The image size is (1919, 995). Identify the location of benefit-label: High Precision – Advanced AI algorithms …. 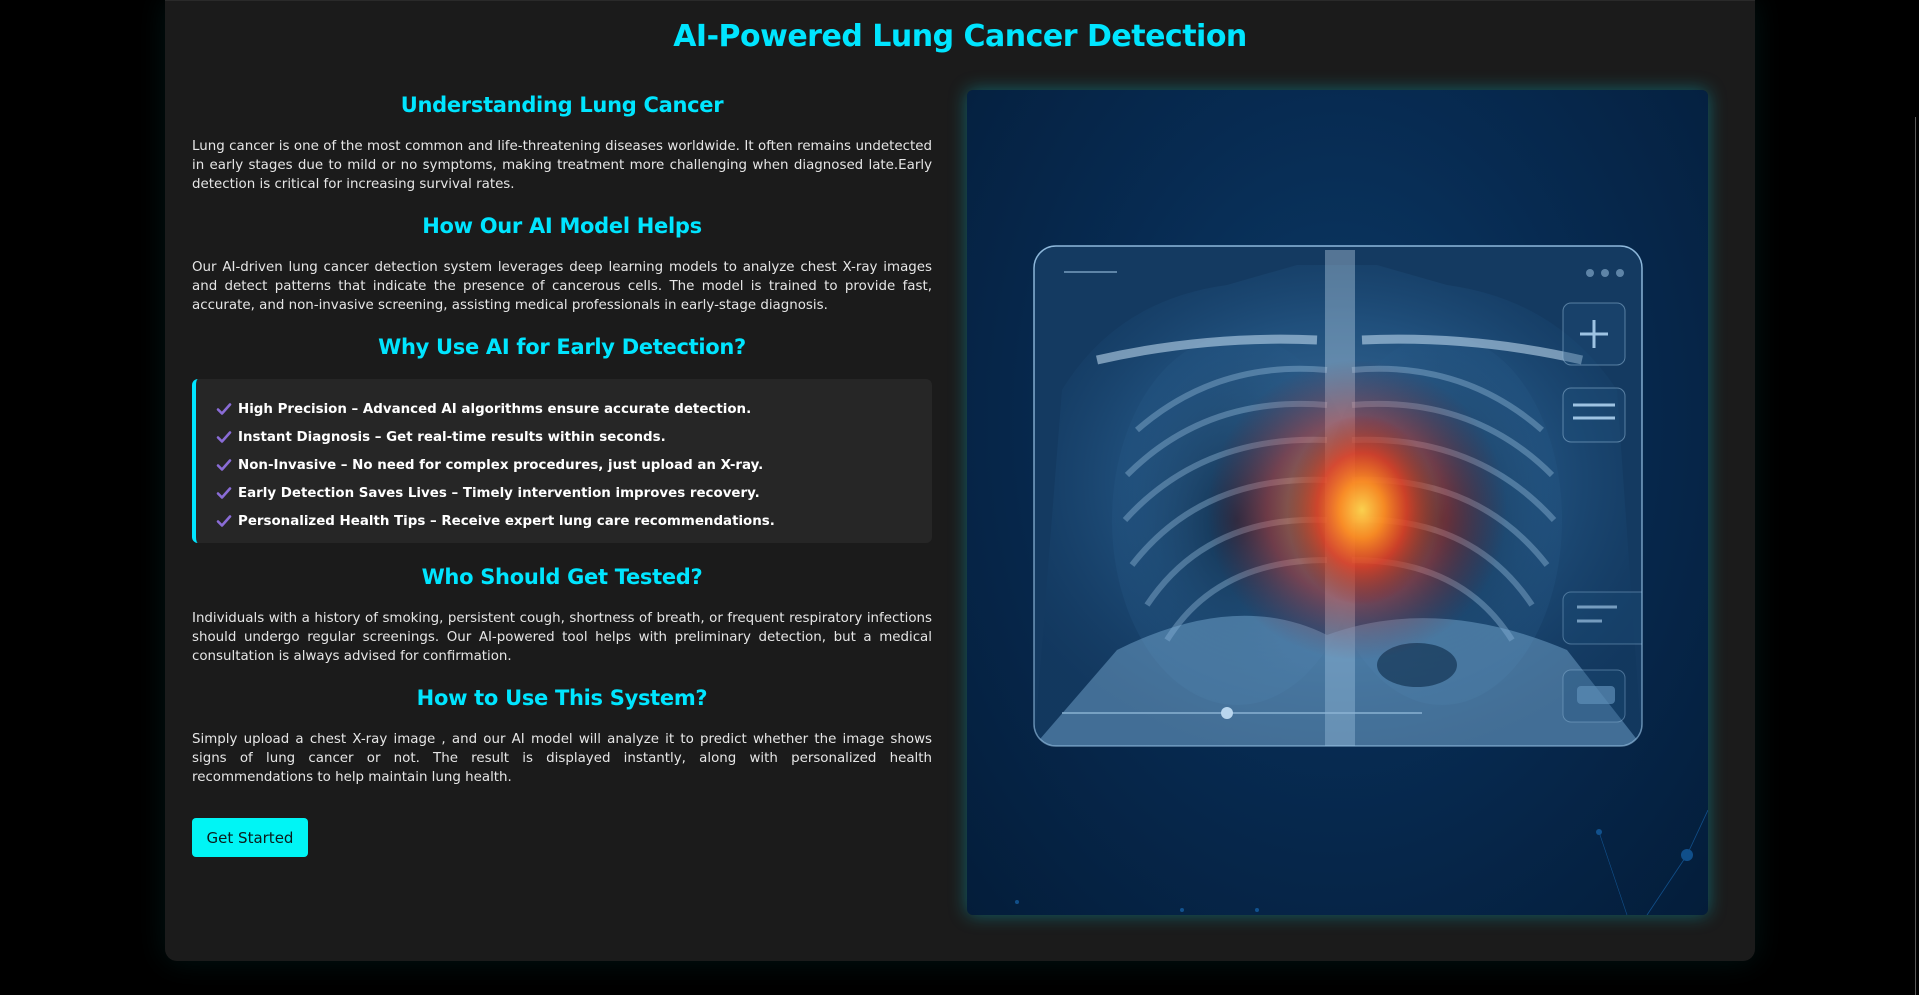
(495, 409).